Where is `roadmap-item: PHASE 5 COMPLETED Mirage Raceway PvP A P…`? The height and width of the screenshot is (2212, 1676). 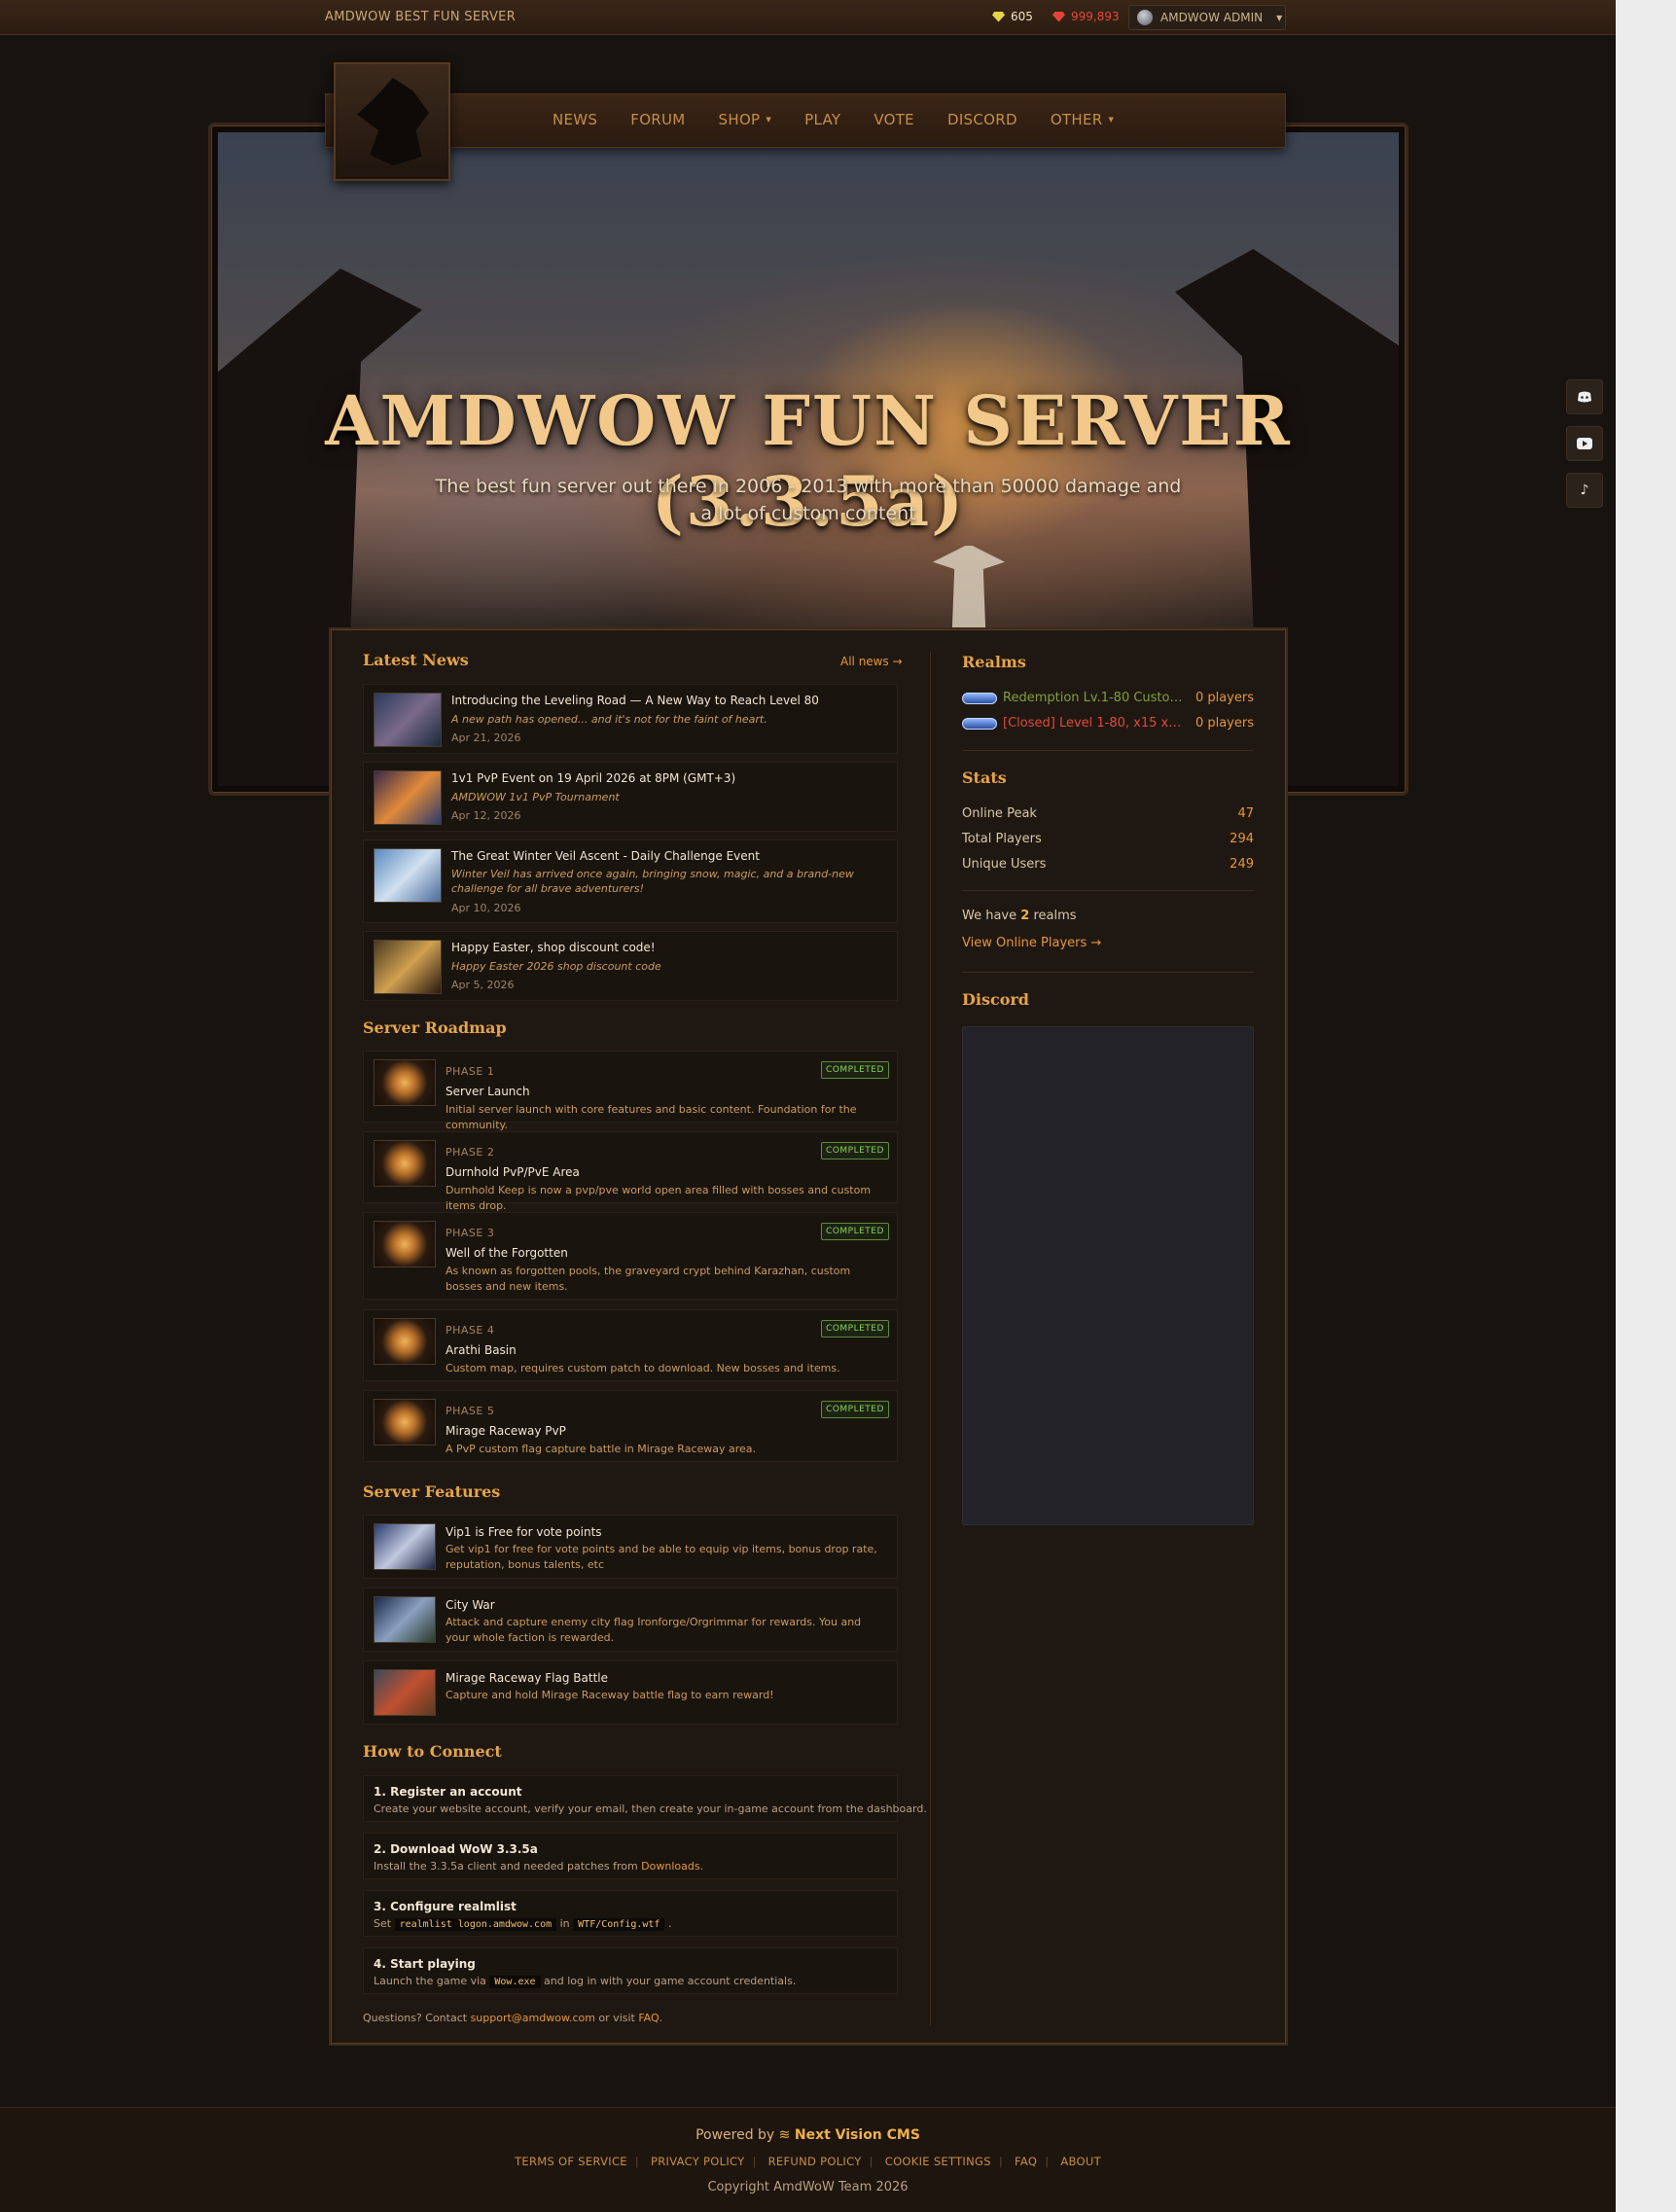 roadmap-item: PHASE 5 COMPLETED Mirage Raceway PvP A P… is located at coordinates (630, 1426).